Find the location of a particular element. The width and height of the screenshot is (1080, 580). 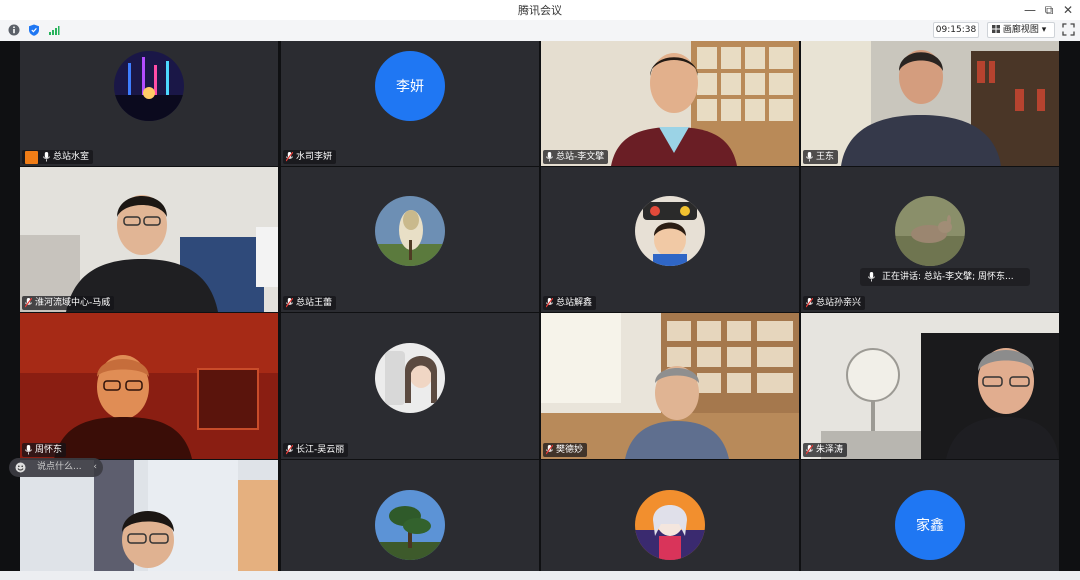

participant-tile: 朱泽涛 is located at coordinates (930, 386).